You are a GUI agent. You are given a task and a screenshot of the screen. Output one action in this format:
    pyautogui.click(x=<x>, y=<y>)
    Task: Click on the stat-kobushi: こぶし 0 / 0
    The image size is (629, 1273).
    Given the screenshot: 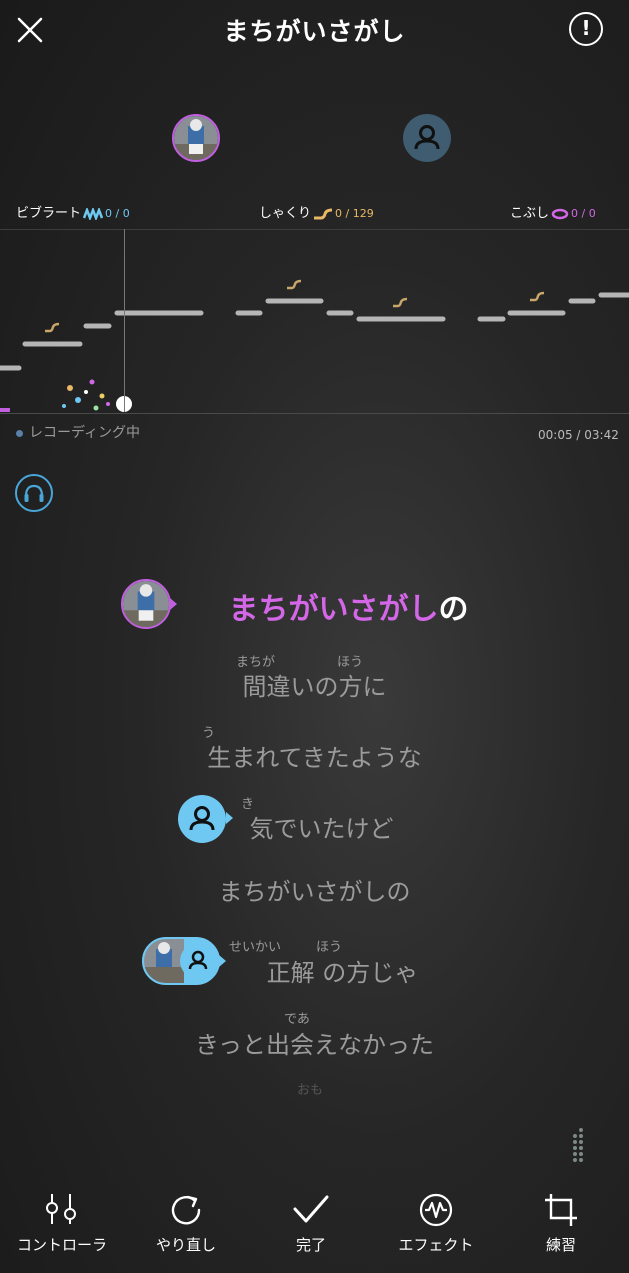 What is the action you would take?
    pyautogui.click(x=553, y=213)
    